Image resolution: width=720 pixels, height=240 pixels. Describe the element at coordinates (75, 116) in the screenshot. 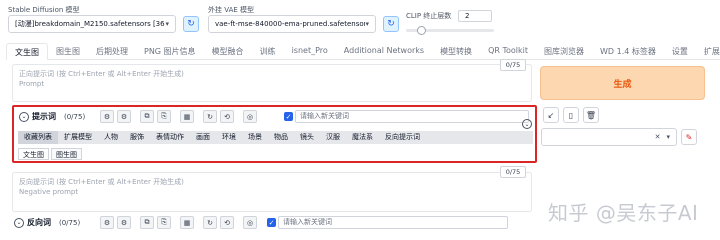

I see `panel-count: (0/75)` at that location.